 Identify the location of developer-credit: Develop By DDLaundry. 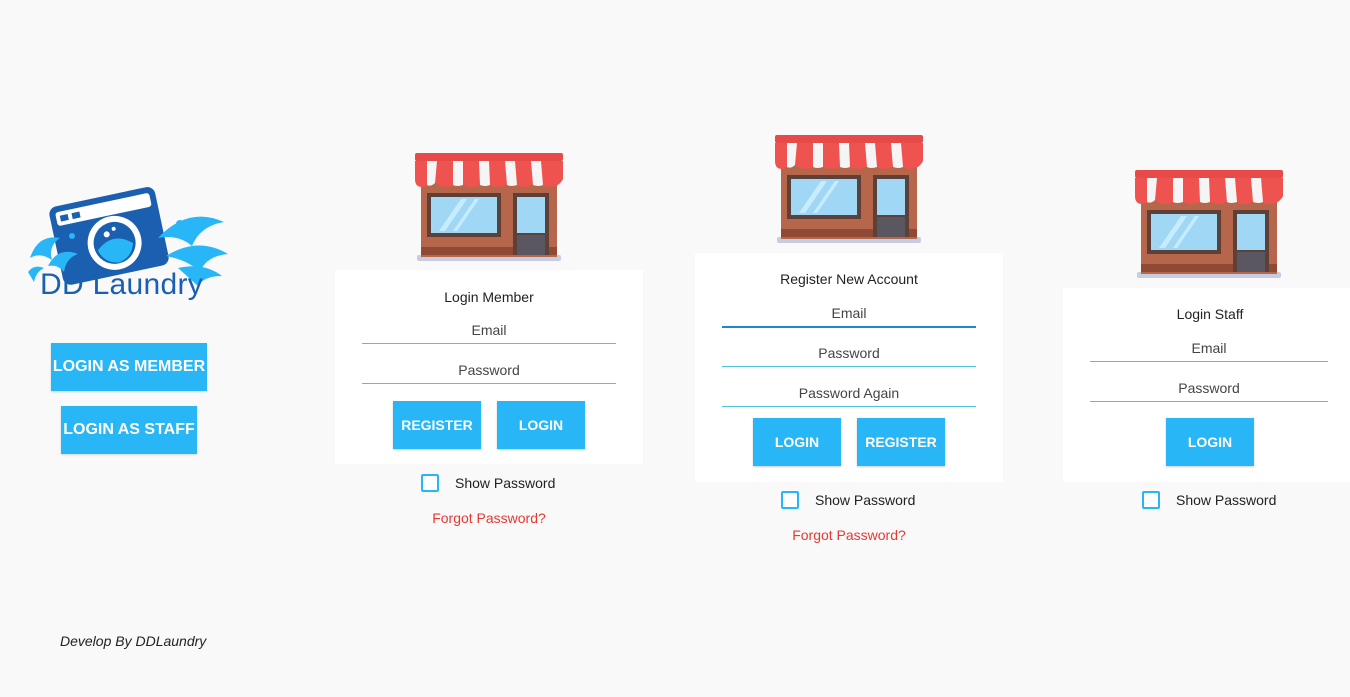
(133, 641).